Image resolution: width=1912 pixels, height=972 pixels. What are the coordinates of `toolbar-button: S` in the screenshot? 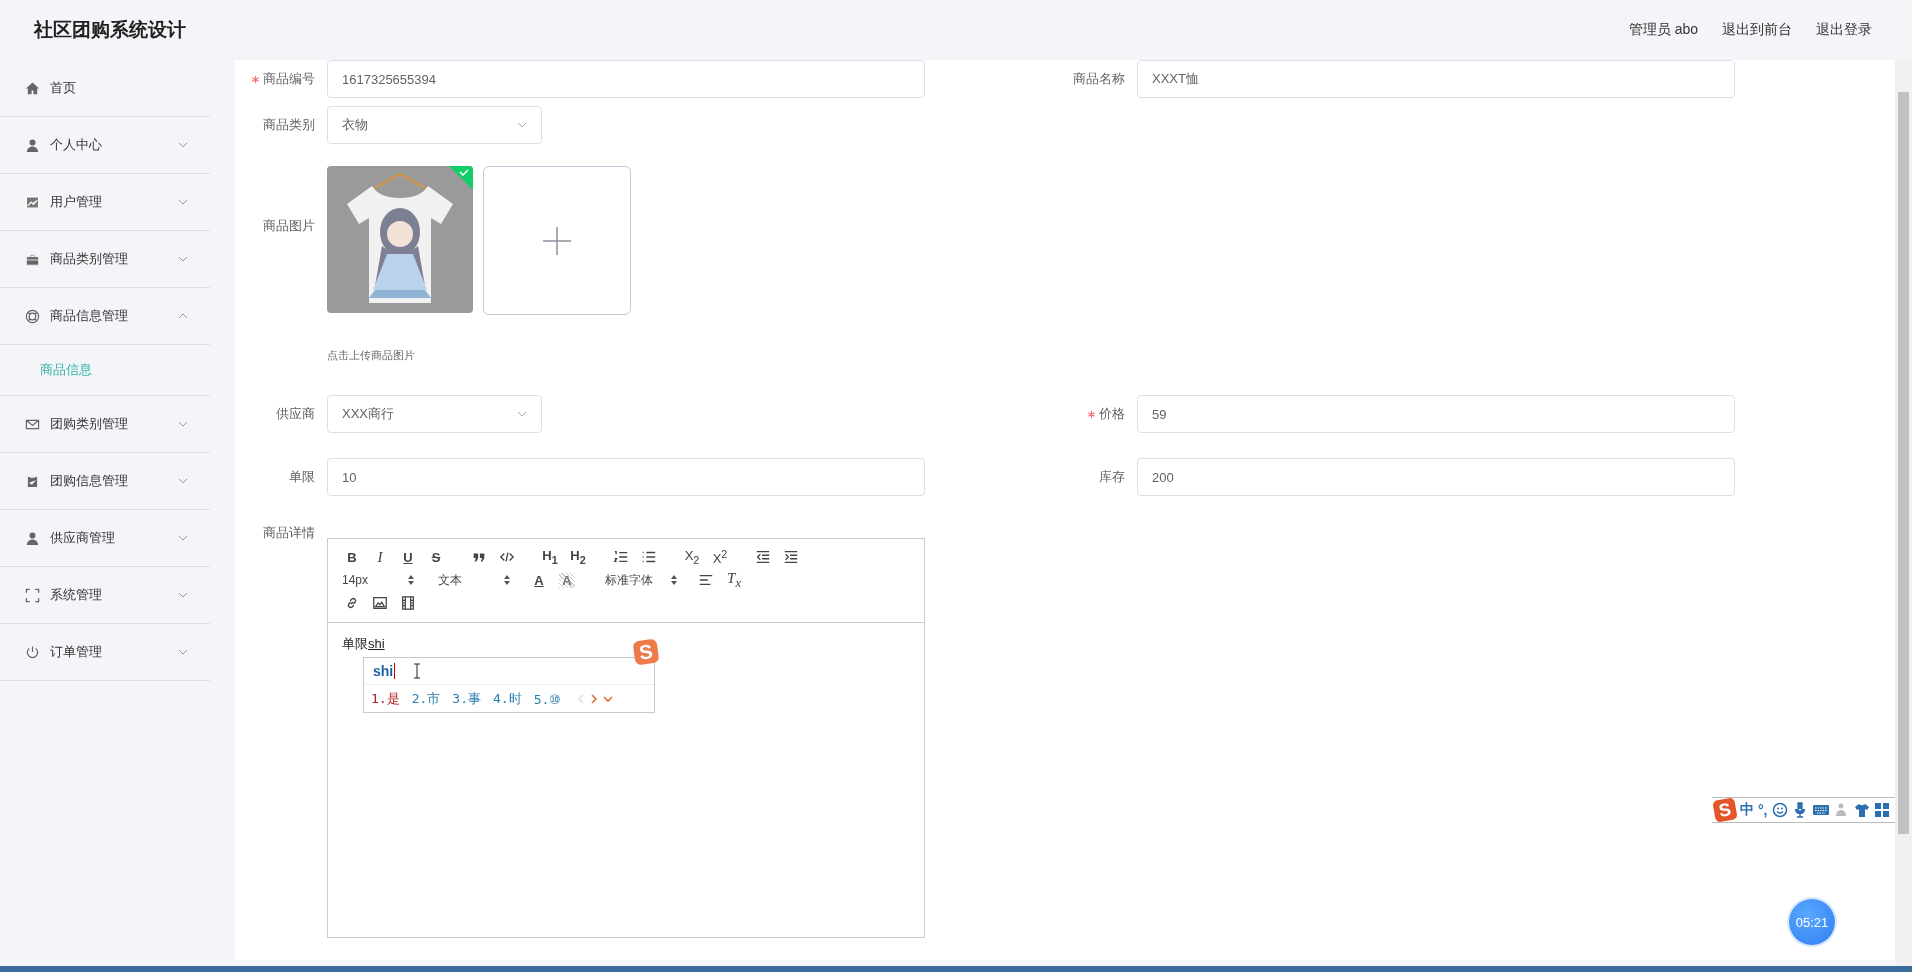 It's located at (436, 557).